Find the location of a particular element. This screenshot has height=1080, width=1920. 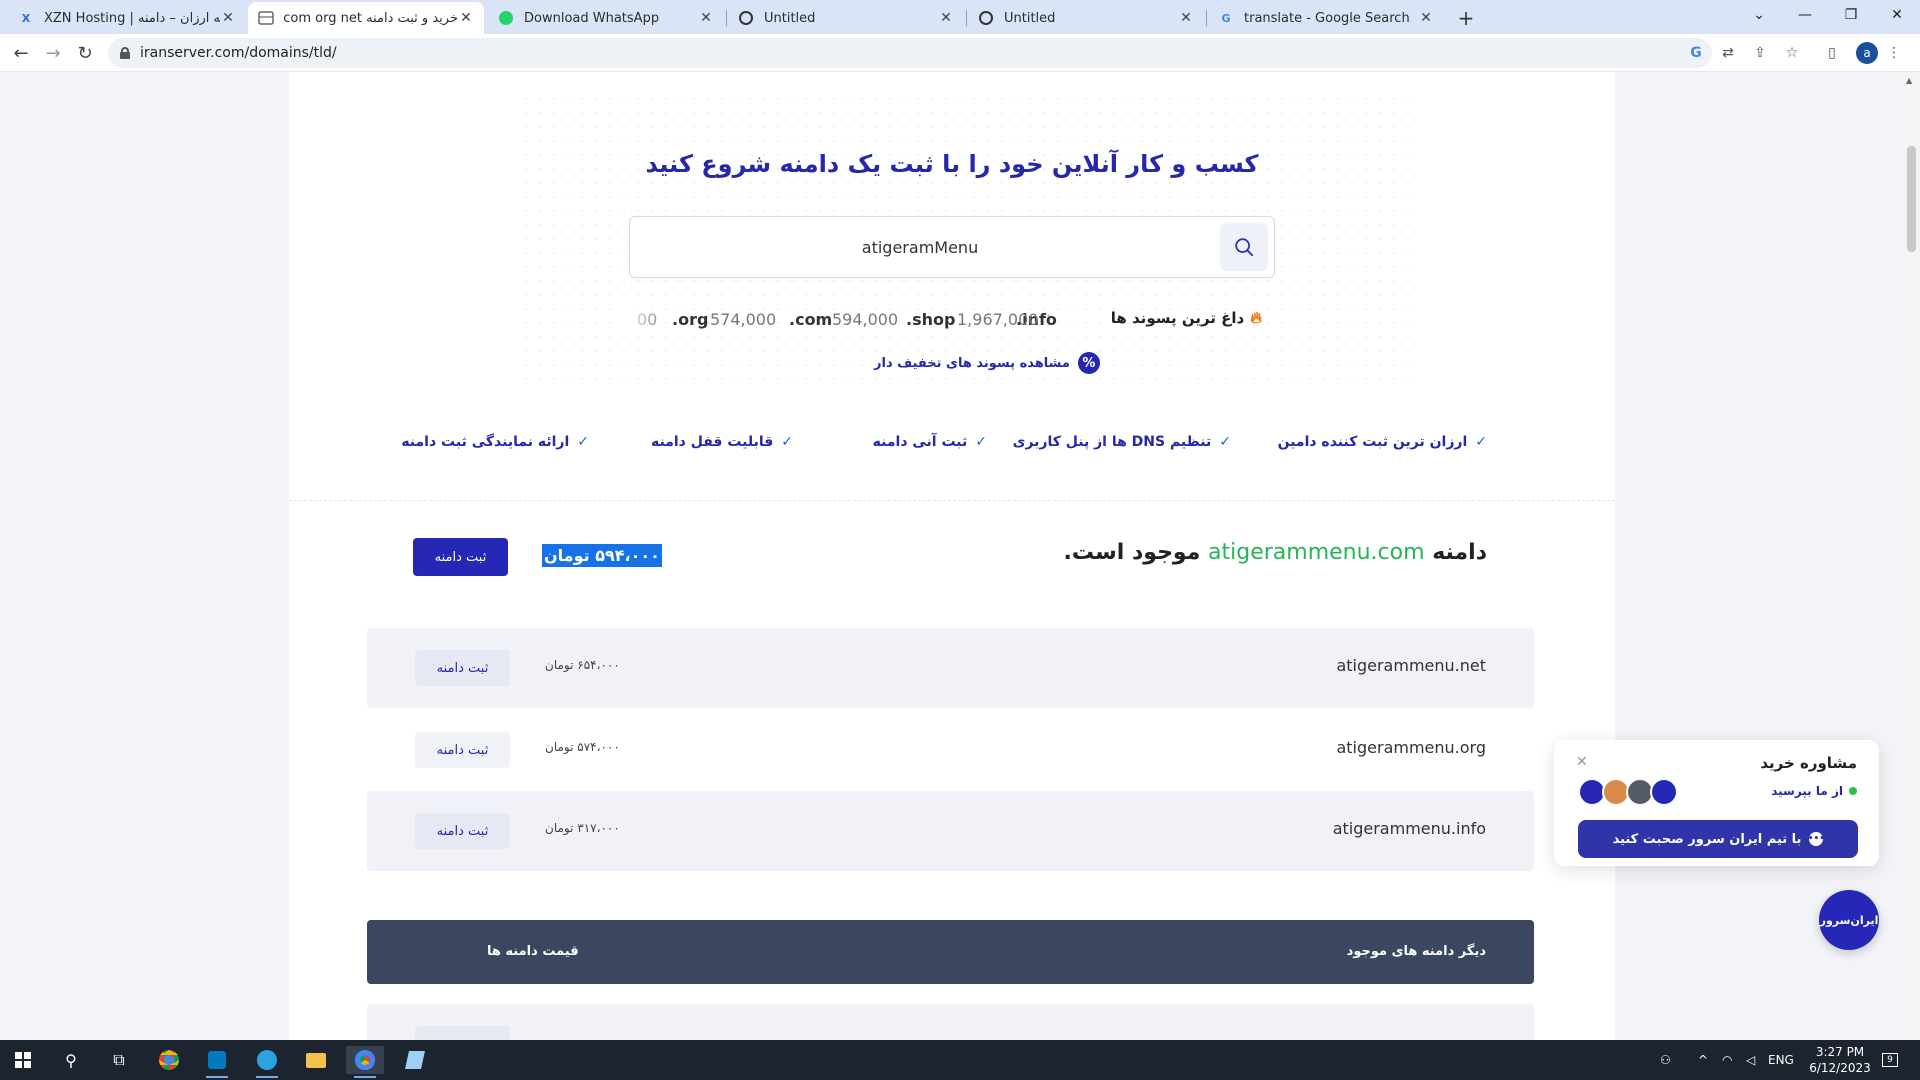

scroll-up-icon: ▲ is located at coordinates (1909, 80).